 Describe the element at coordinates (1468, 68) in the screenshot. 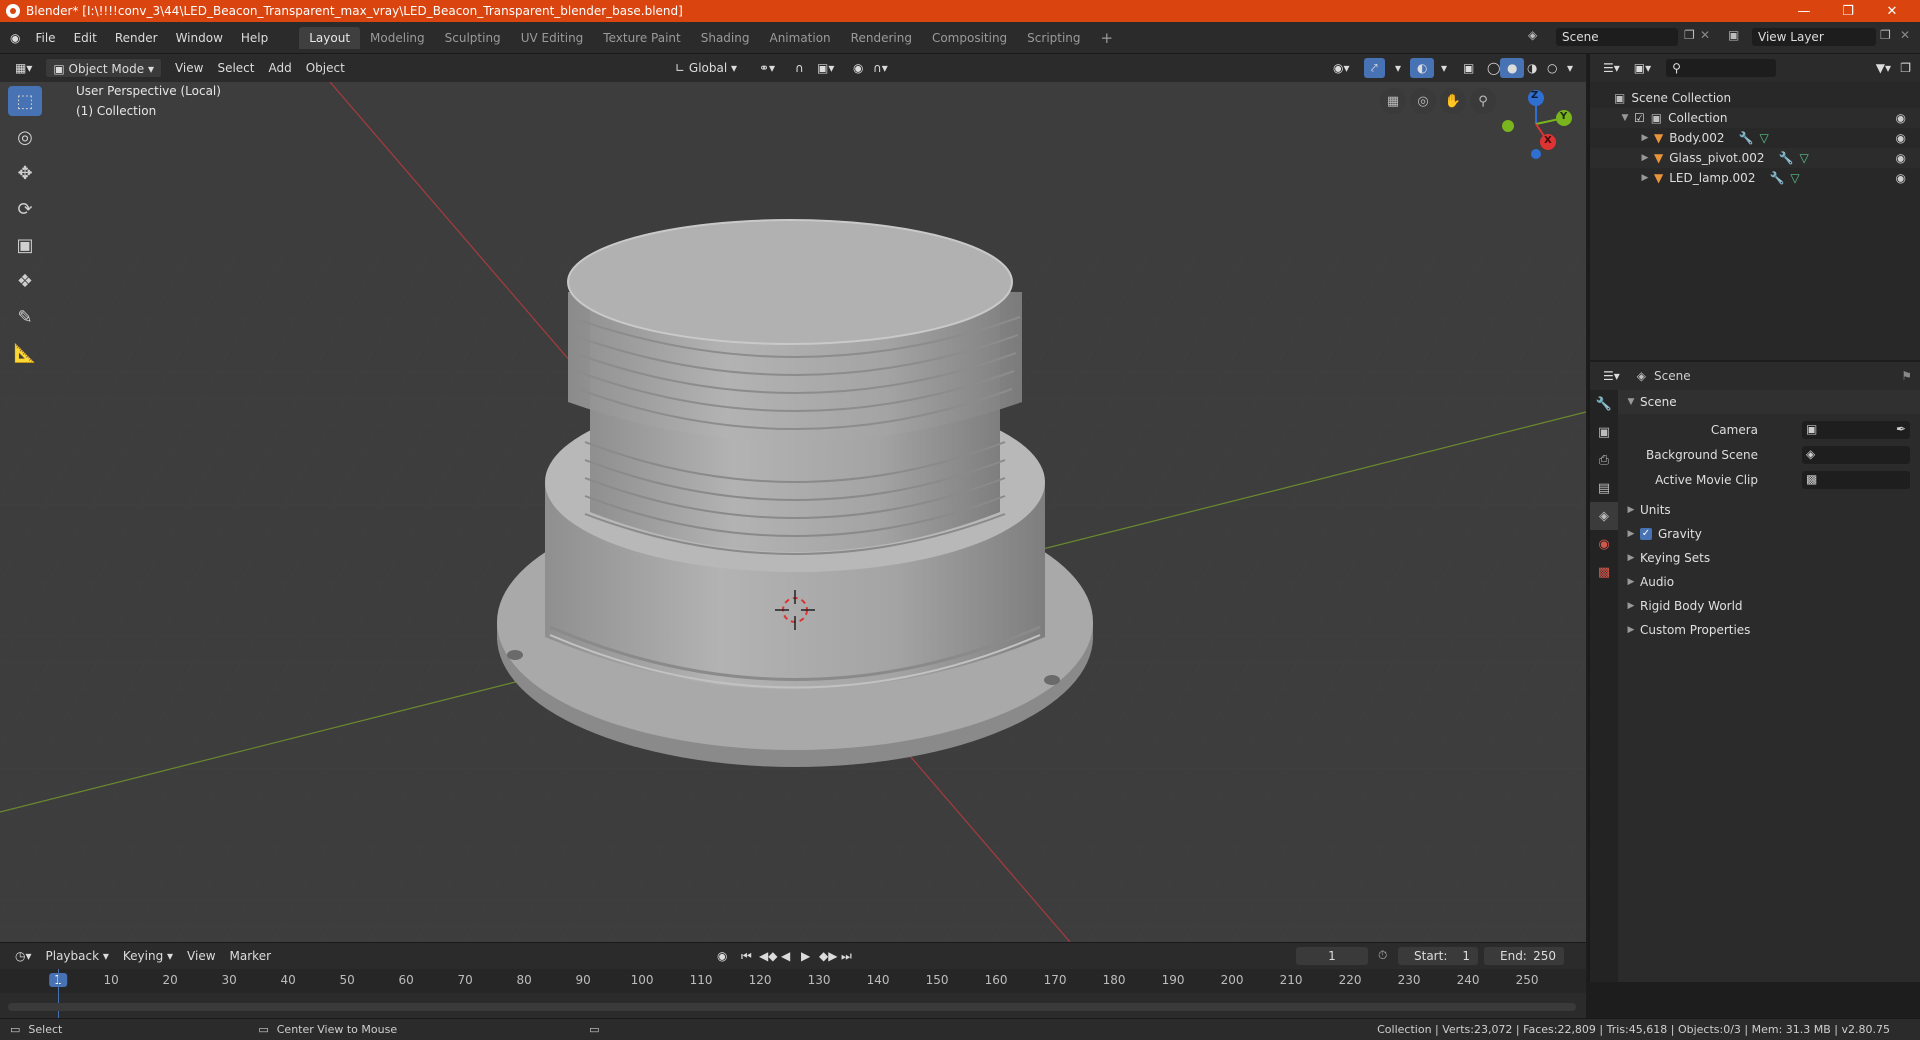

I see `xray-icon: ▣` at that location.